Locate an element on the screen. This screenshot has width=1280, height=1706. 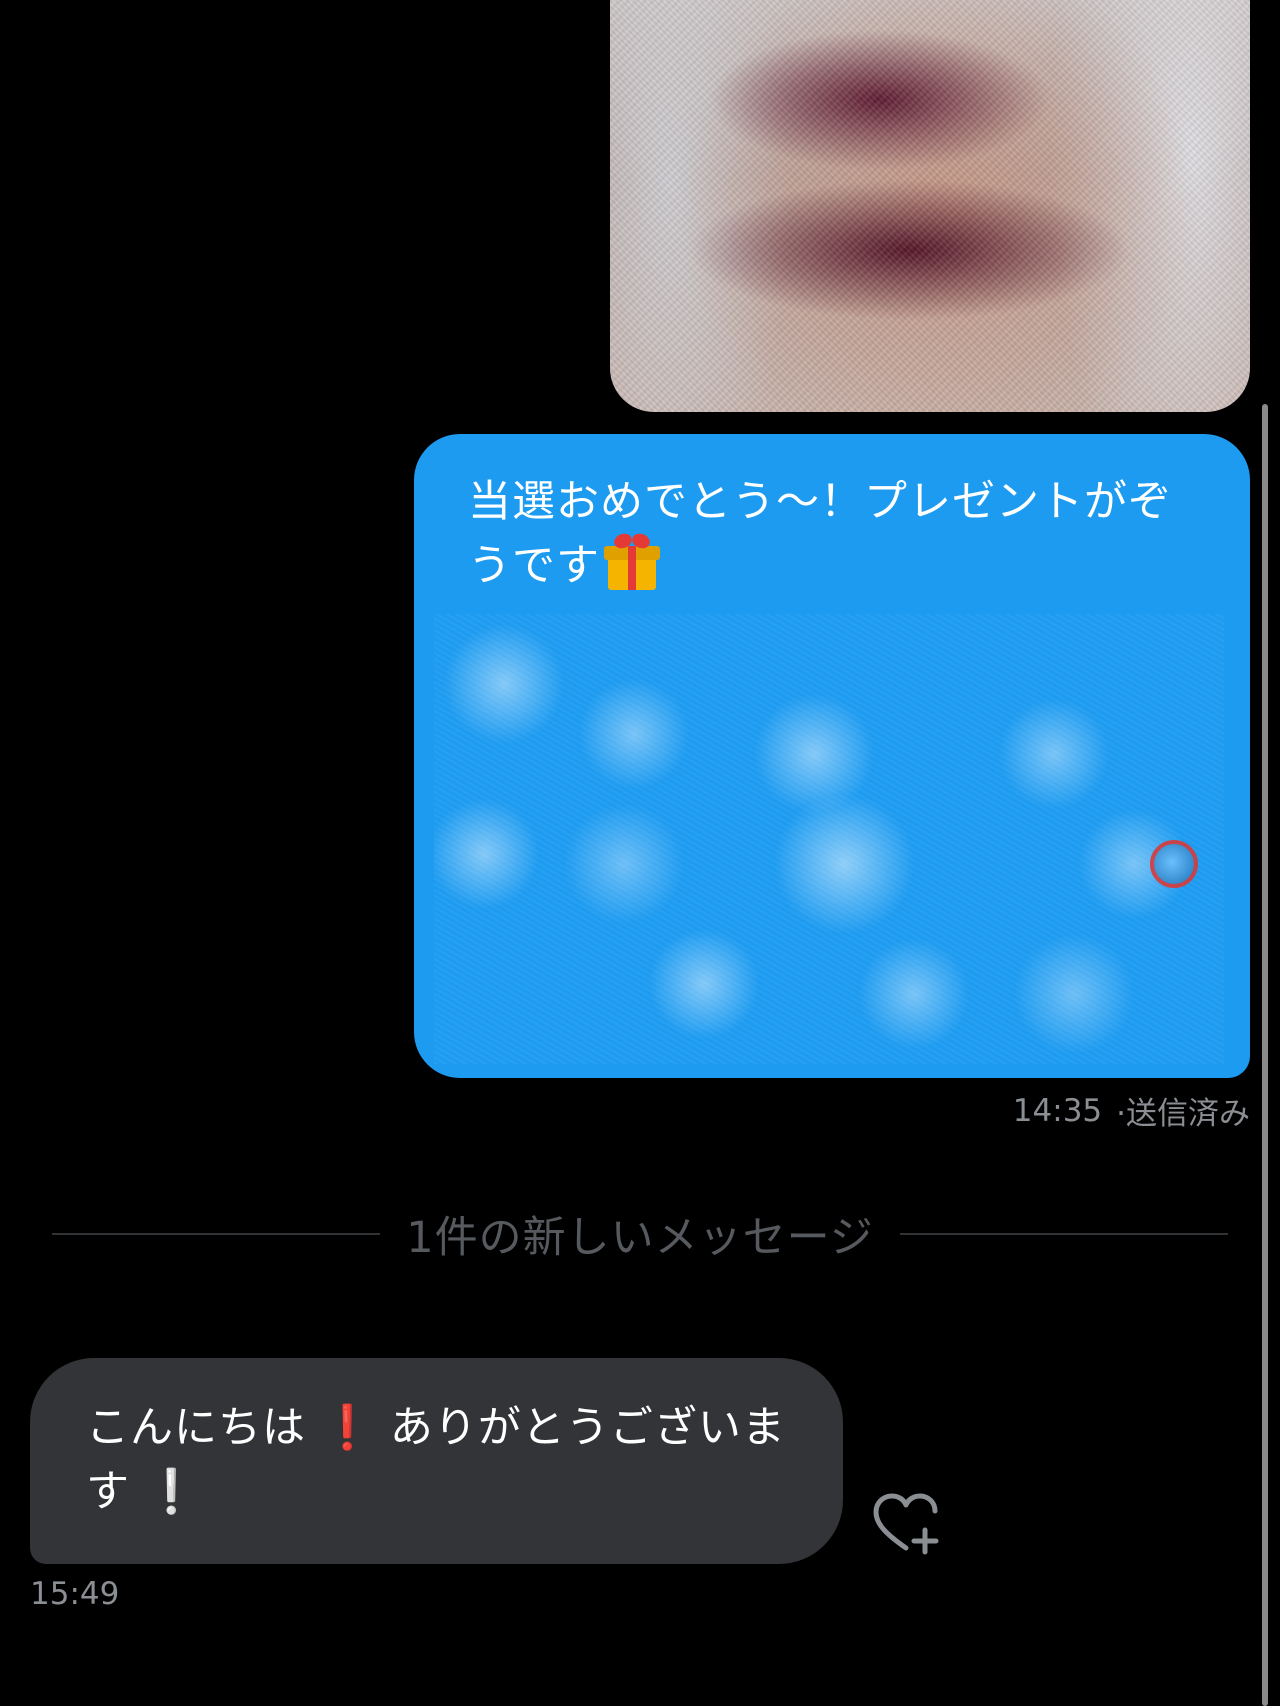
scrollbar-thumb is located at coordinates (1265, 1055).